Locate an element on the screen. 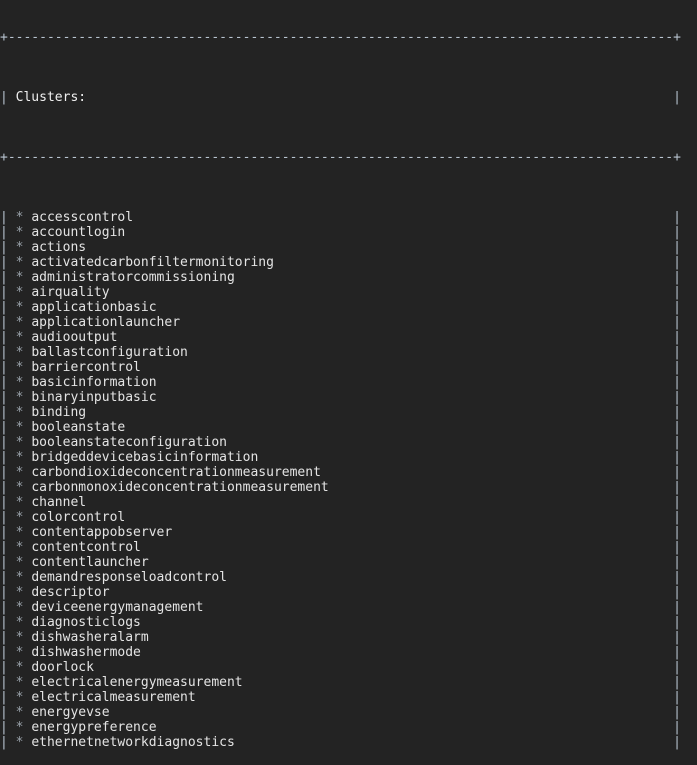  header-indent is located at coordinates (12, 97).